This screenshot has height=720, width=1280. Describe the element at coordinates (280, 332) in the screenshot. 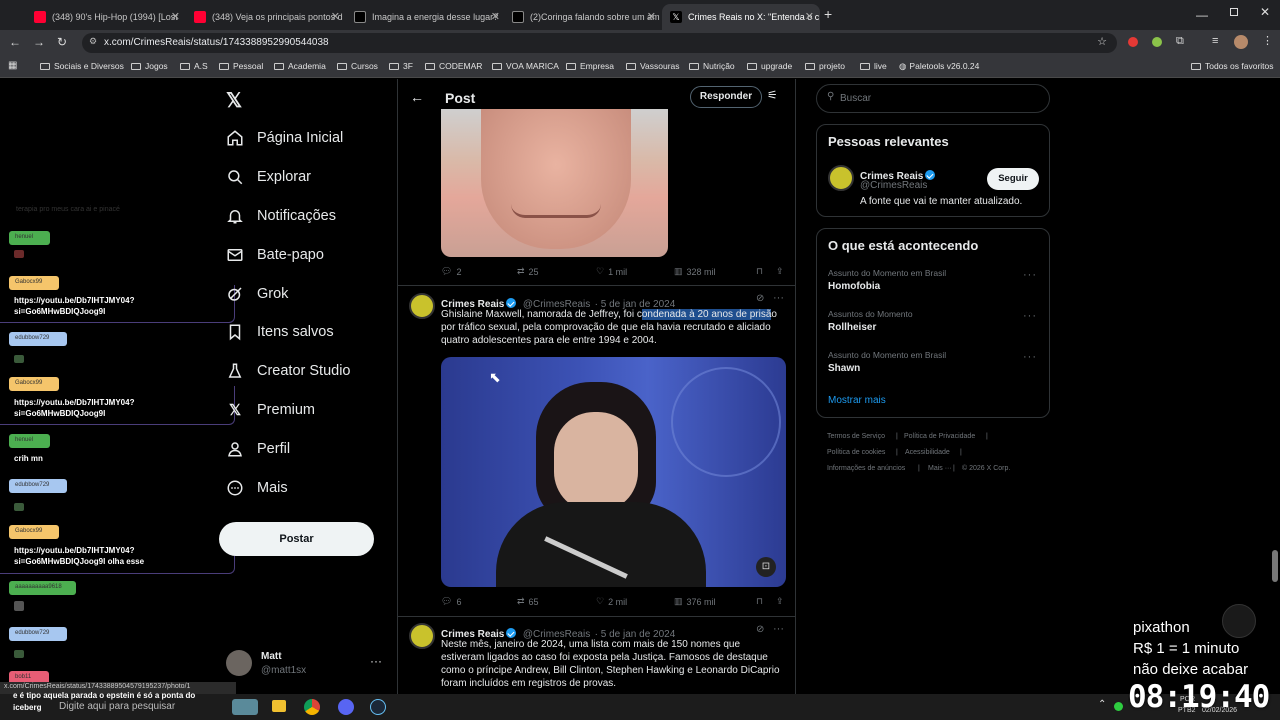

I see `nav-bookmarks: Itens salvos` at that location.